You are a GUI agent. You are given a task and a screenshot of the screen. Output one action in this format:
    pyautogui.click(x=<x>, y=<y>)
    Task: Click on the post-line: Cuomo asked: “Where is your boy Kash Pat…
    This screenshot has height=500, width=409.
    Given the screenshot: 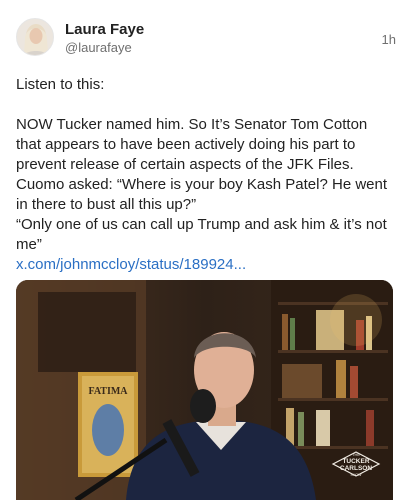 What is the action you would take?
    pyautogui.click(x=202, y=194)
    